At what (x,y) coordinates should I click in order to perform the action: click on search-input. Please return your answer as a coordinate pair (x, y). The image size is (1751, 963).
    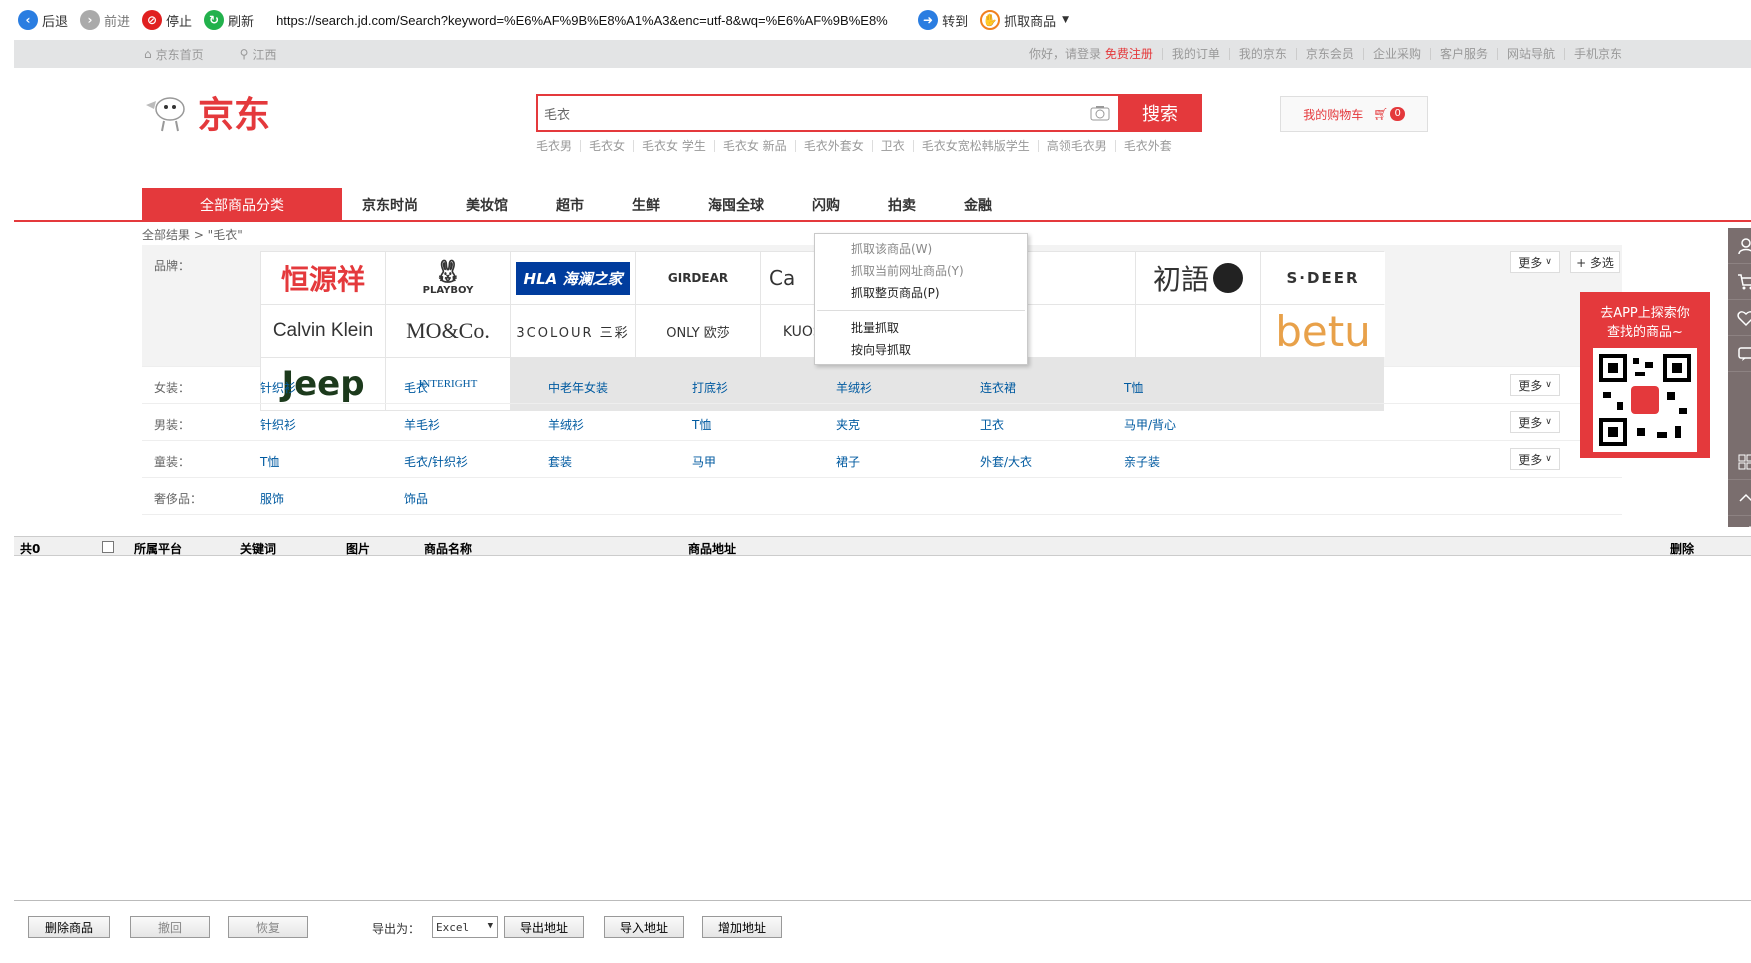
    Looking at the image, I should click on (810, 113).